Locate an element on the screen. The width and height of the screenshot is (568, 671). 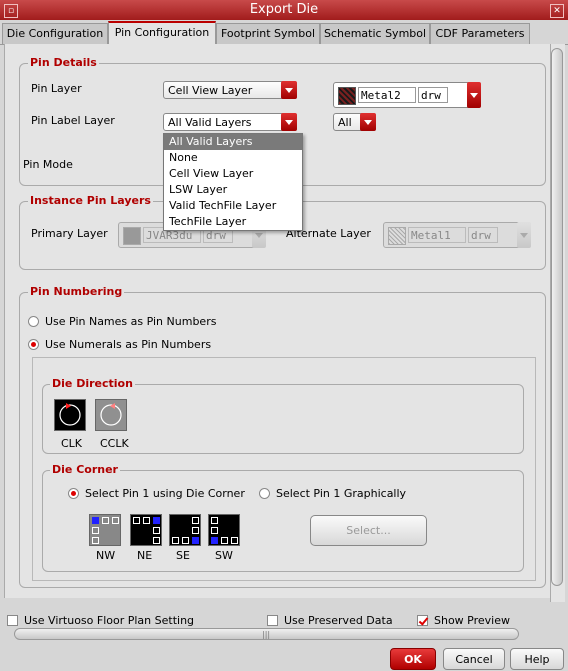
use-pin-names-label: Use Pin Names as Pin Numbers is located at coordinates (131, 321).